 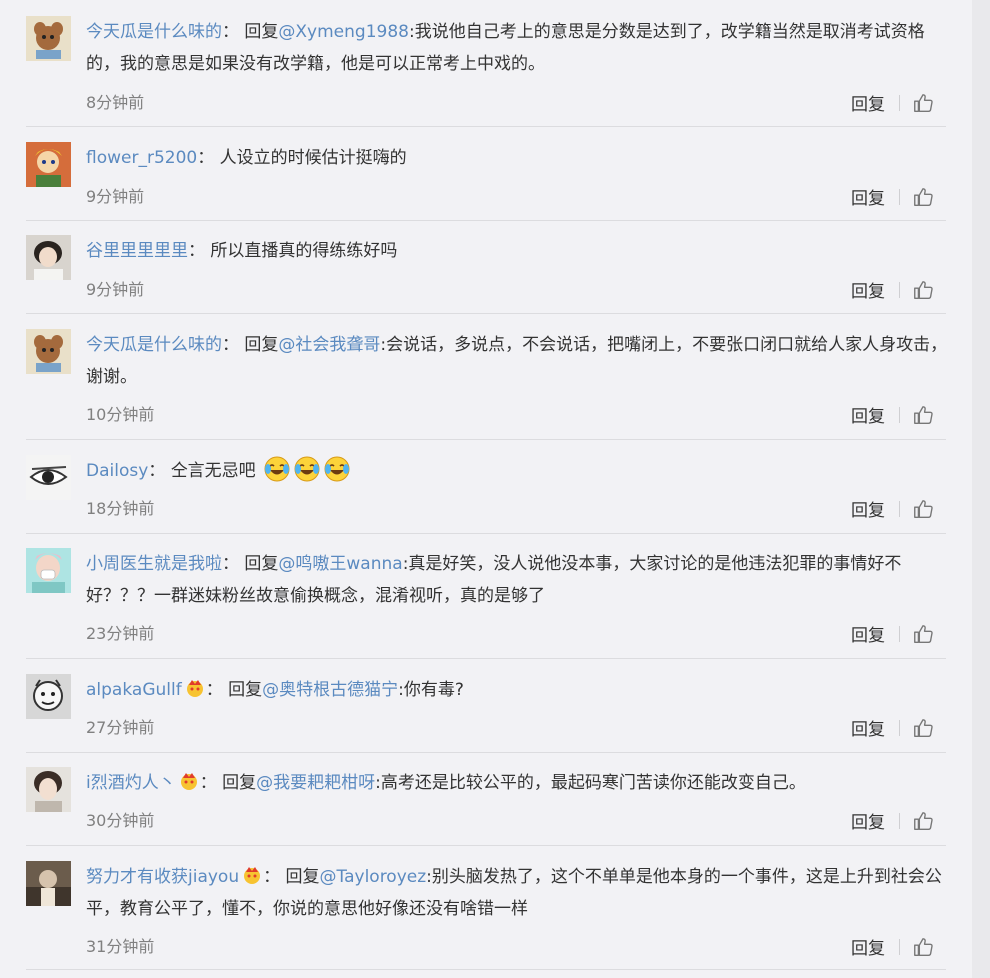 What do you see at coordinates (517, 690) in the screenshot?
I see `comment-text: alpakaGullf： 回复@奥特根古德猫宁:你有毒?` at bounding box center [517, 690].